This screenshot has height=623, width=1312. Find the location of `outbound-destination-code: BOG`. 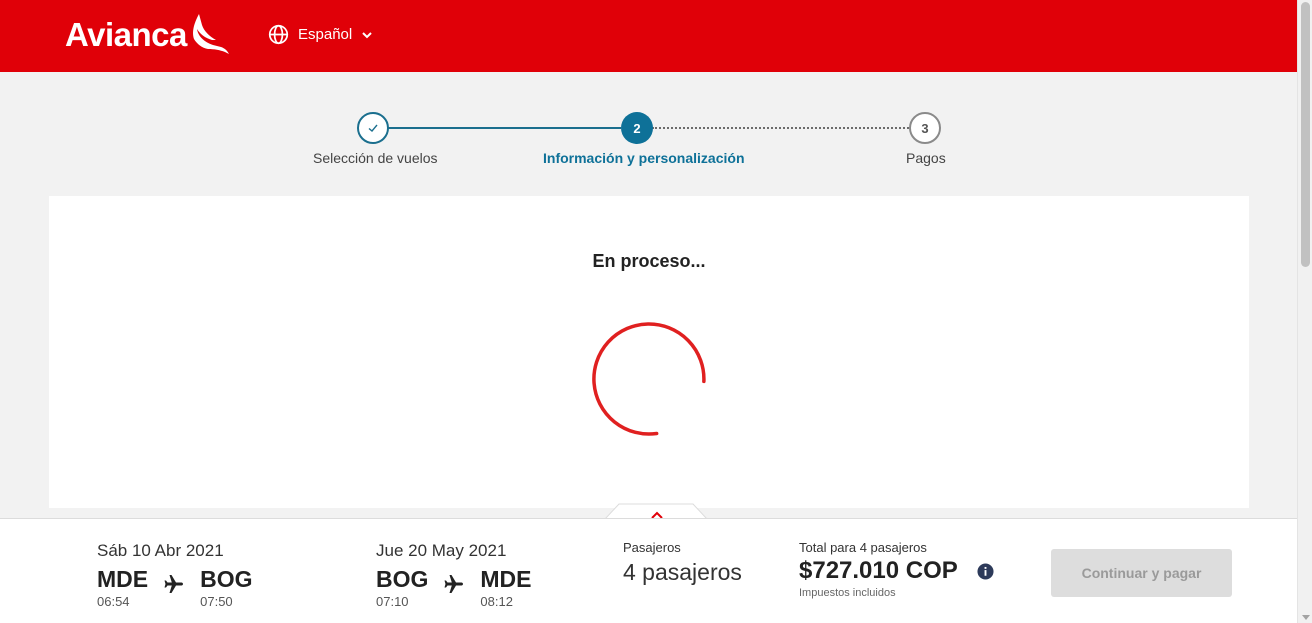

outbound-destination-code: BOG is located at coordinates (226, 579).